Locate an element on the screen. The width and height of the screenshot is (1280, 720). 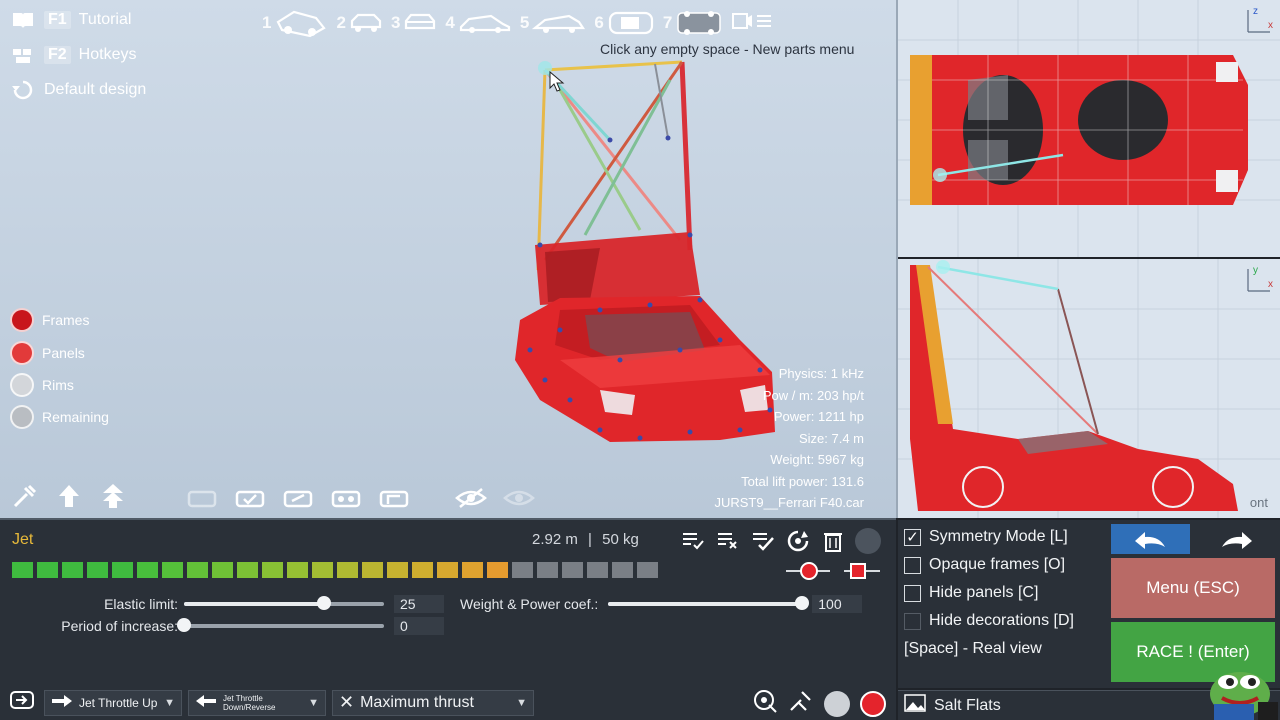
grey-color-swatch is located at coordinates (837, 703).